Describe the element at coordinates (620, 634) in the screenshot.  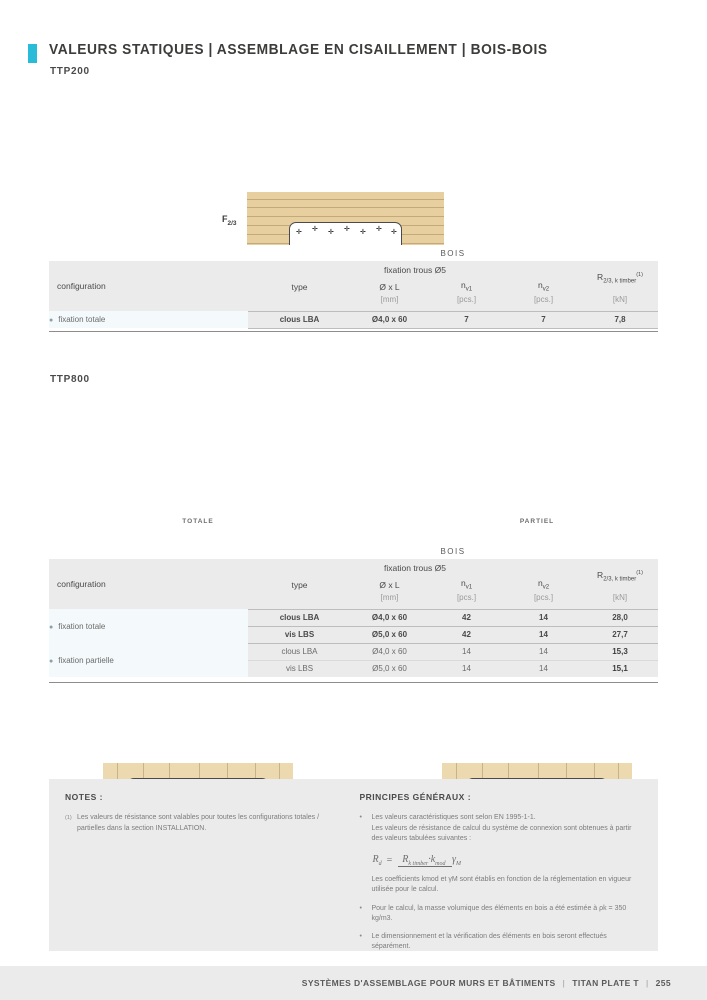
I see `cell-resistance: 27,7` at that location.